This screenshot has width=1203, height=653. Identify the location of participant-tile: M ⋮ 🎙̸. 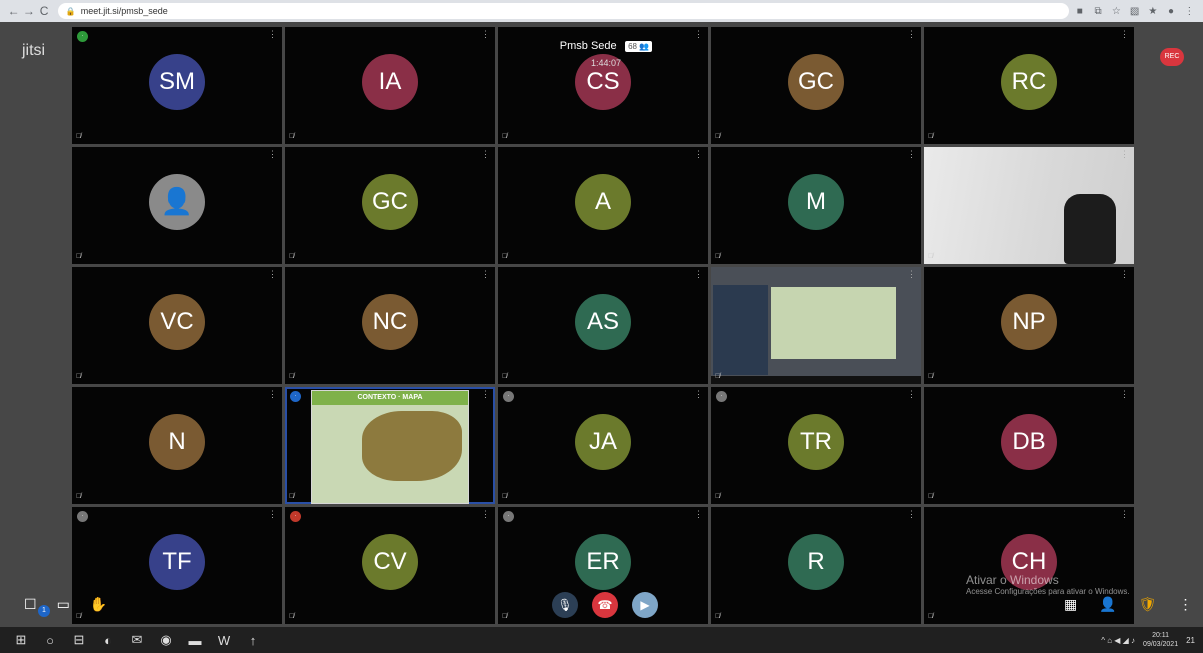
(816, 205).